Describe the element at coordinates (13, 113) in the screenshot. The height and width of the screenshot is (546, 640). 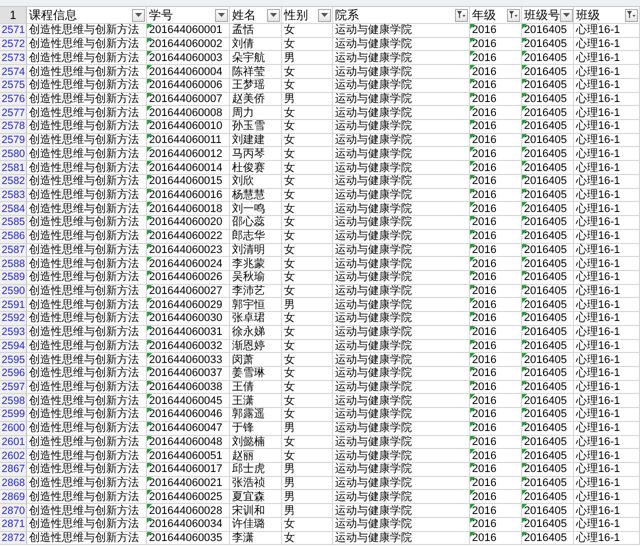
I see `row-number: 2577` at that location.